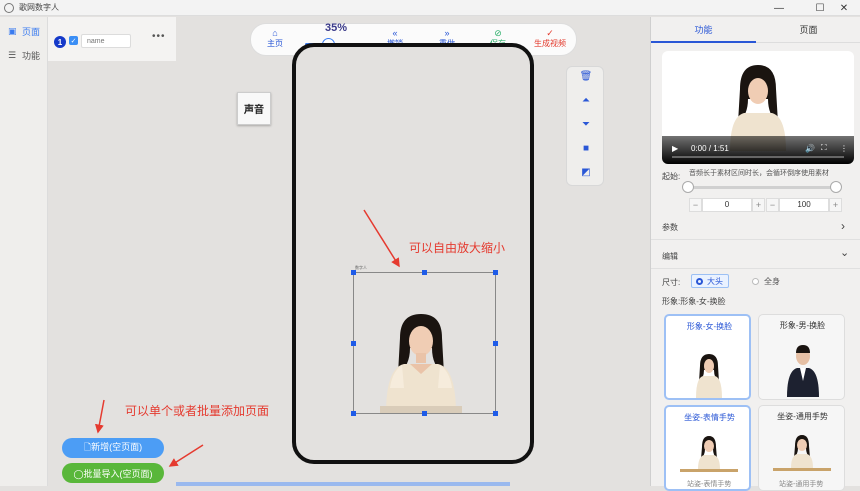  What do you see at coordinates (759, 173) in the screenshot?
I see `start-note: 音频长于素材区间时长，会循环倒序使用素材` at bounding box center [759, 173].